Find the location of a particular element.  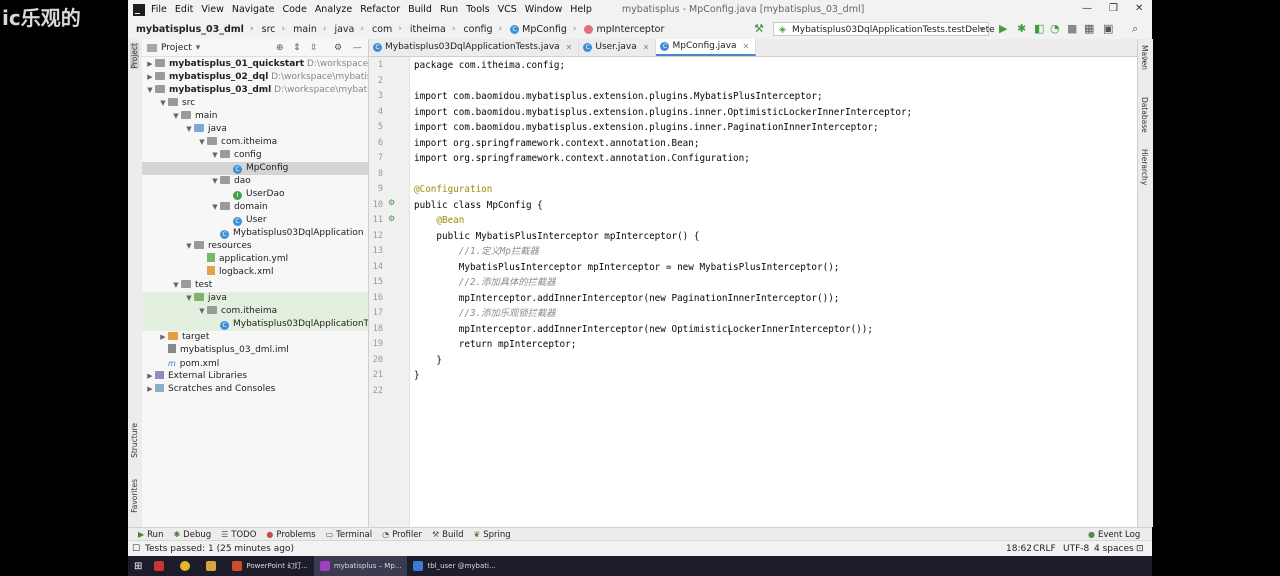

debug-icon: ✱ is located at coordinates (1021, 28).